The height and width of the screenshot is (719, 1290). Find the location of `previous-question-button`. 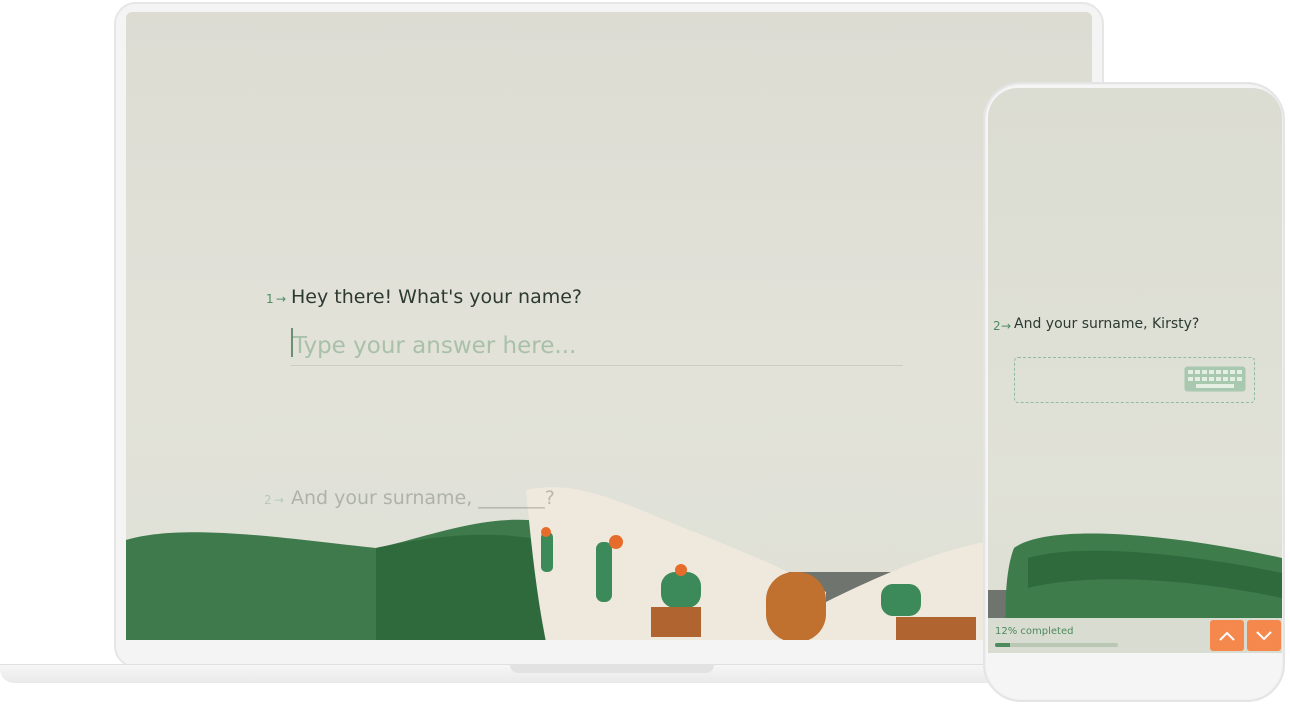

previous-question-button is located at coordinates (1227, 635).